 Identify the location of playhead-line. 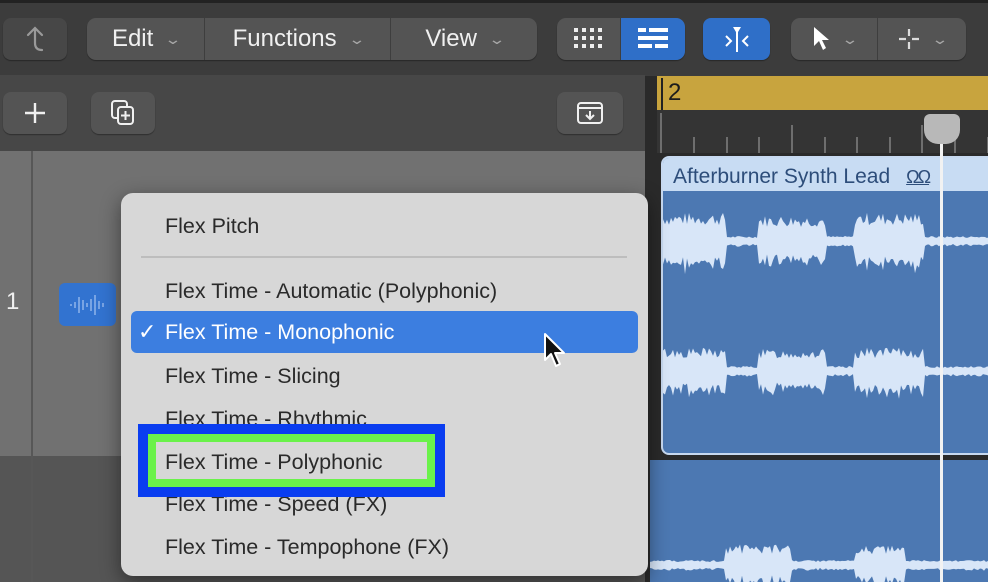
(941, 353).